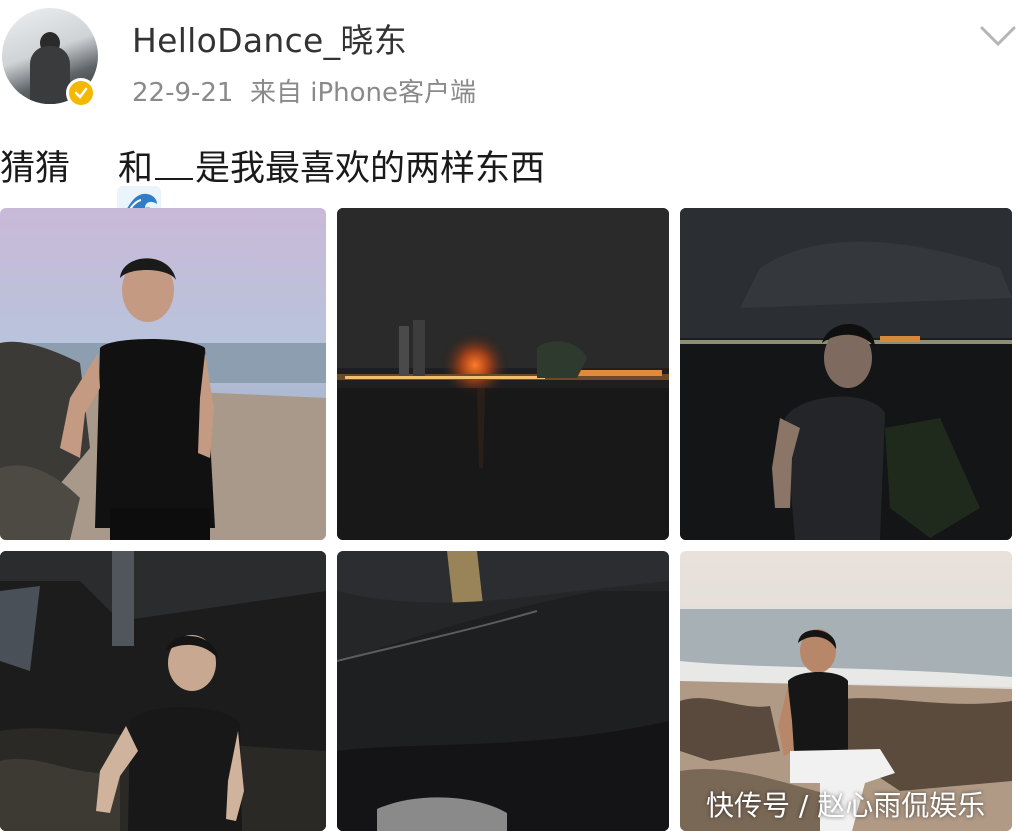 This screenshot has width=1018, height=831. What do you see at coordinates (998, 36) in the screenshot?
I see `chevron-down-icon` at bounding box center [998, 36].